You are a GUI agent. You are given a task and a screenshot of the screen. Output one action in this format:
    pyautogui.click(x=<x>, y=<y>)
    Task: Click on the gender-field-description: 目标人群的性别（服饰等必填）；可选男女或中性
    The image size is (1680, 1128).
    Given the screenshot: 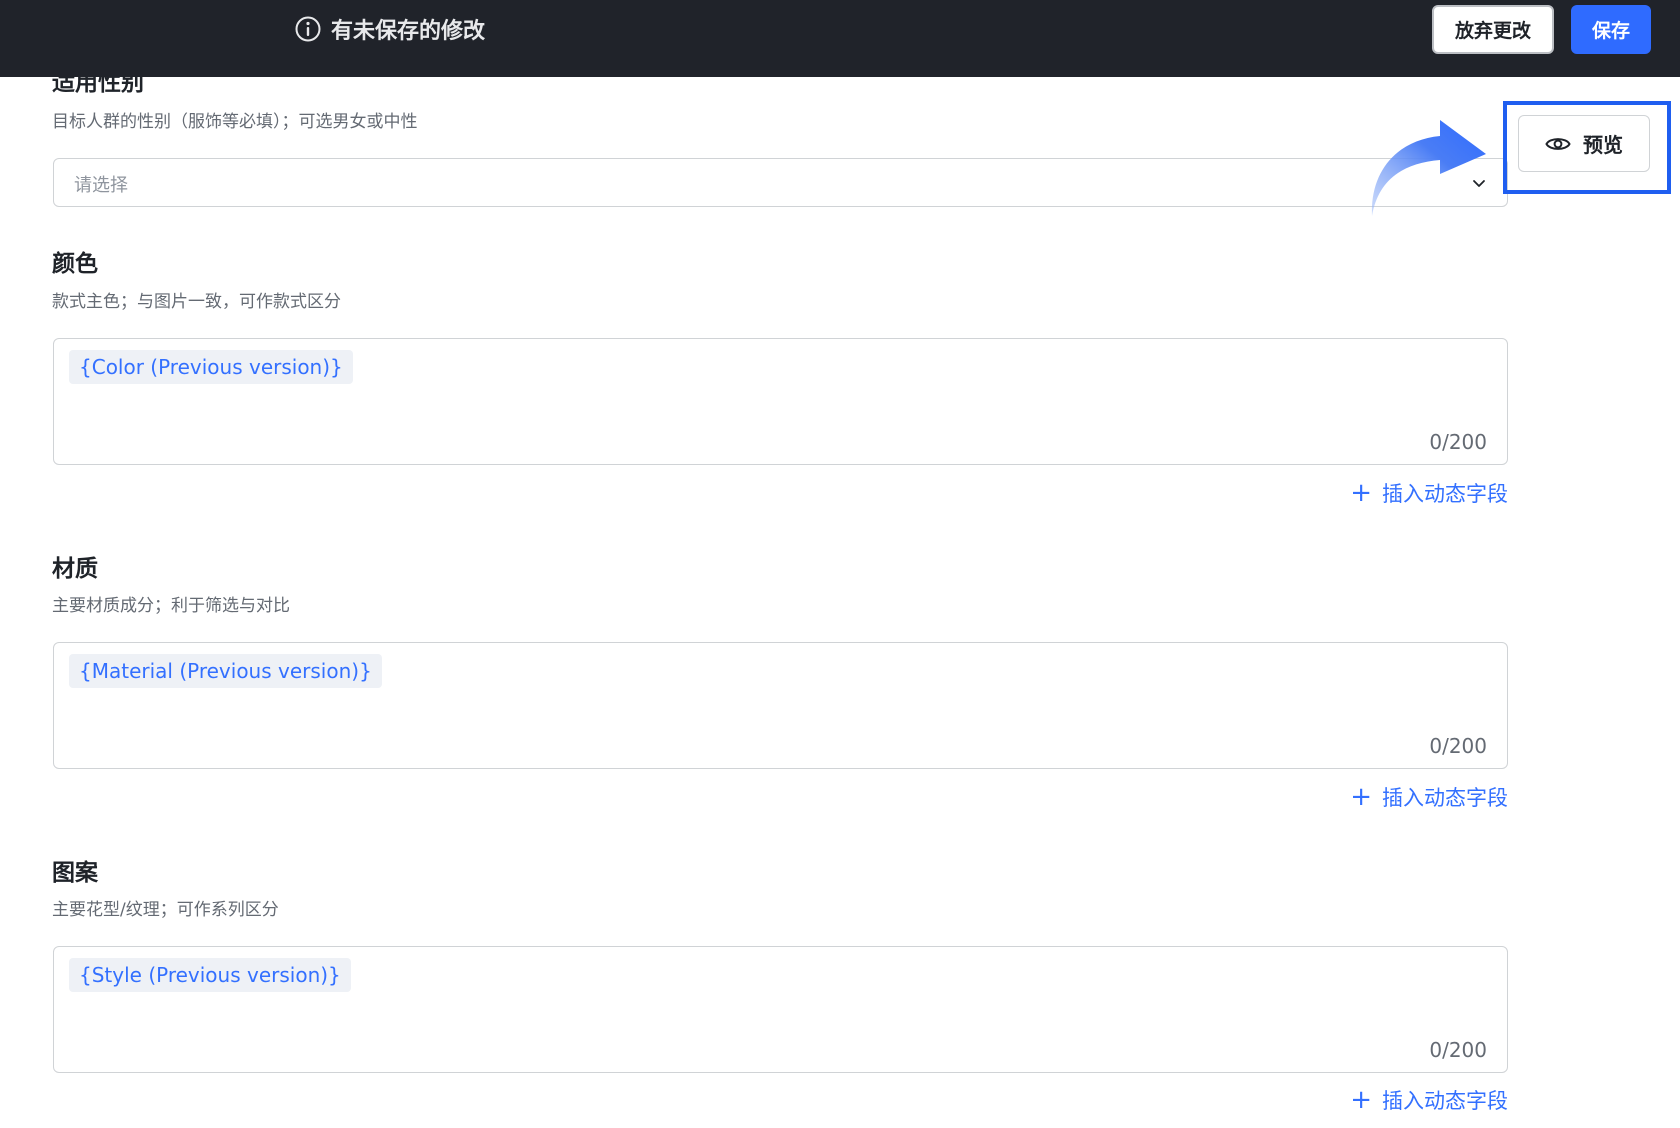 What is the action you would take?
    pyautogui.click(x=235, y=122)
    